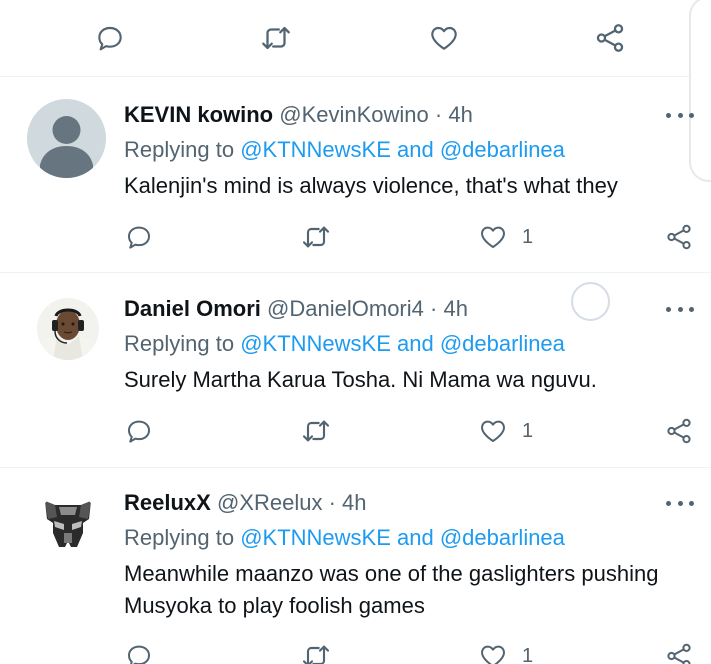 The width and height of the screenshot is (711, 664). I want to click on tweet-header: ReeluxX @XReelux · 4h, so click(245, 503).